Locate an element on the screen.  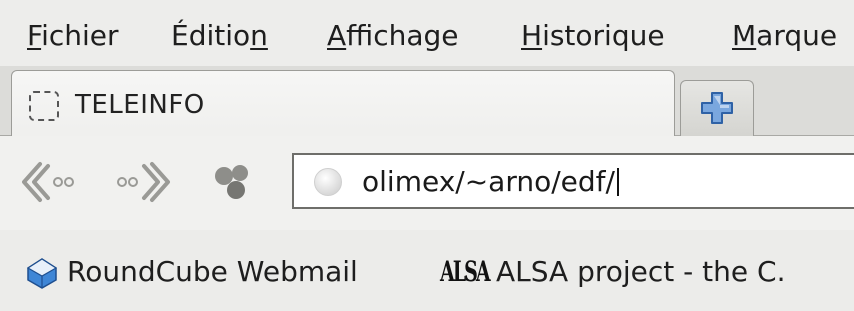
menu-marque-rest: arque is located at coordinates (797, 35).